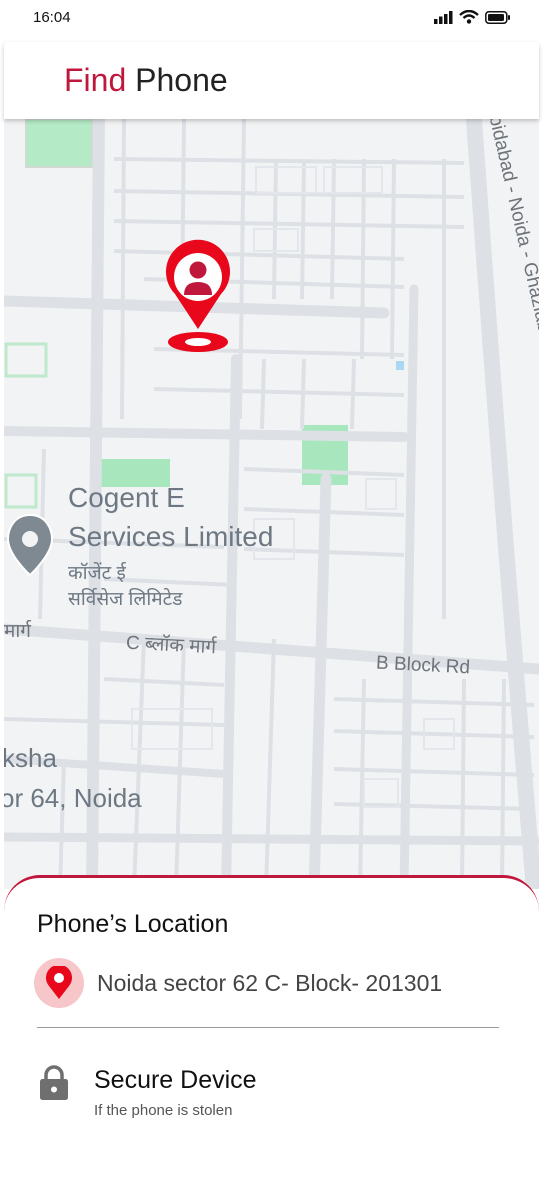 The width and height of the screenshot is (543, 1189). I want to click on status-icons, so click(472, 17).